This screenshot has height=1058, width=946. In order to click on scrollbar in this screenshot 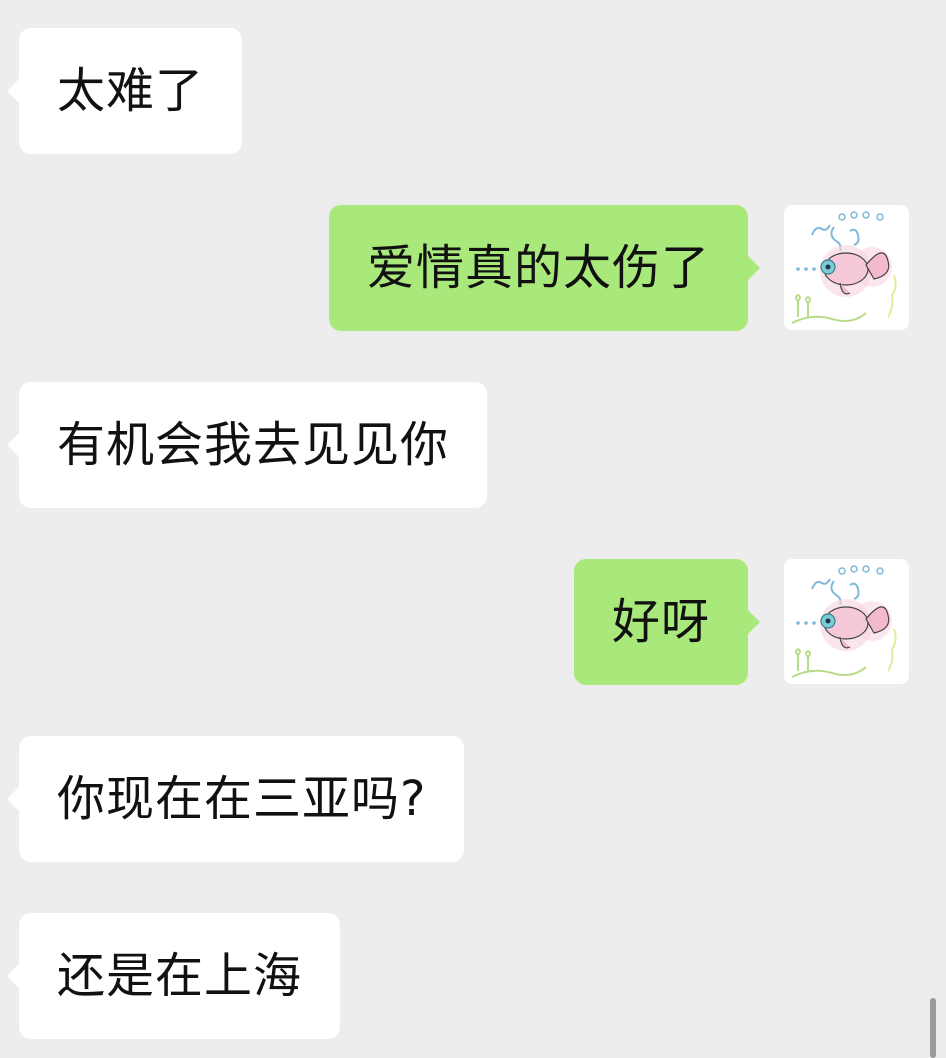, I will do `click(933, 1028)`.